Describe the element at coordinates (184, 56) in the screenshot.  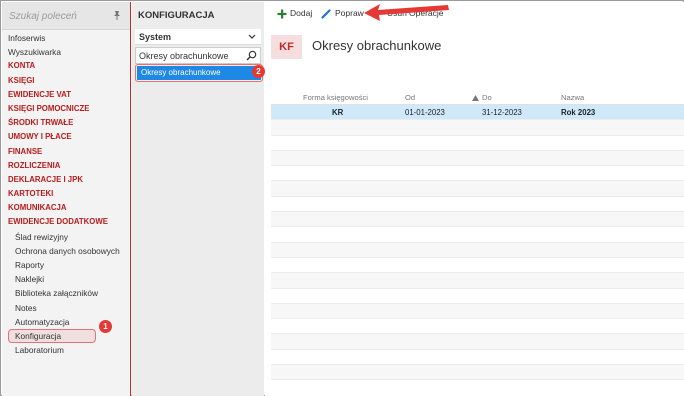
I see `configuration-search-value: Okresy obrachunkowe` at that location.